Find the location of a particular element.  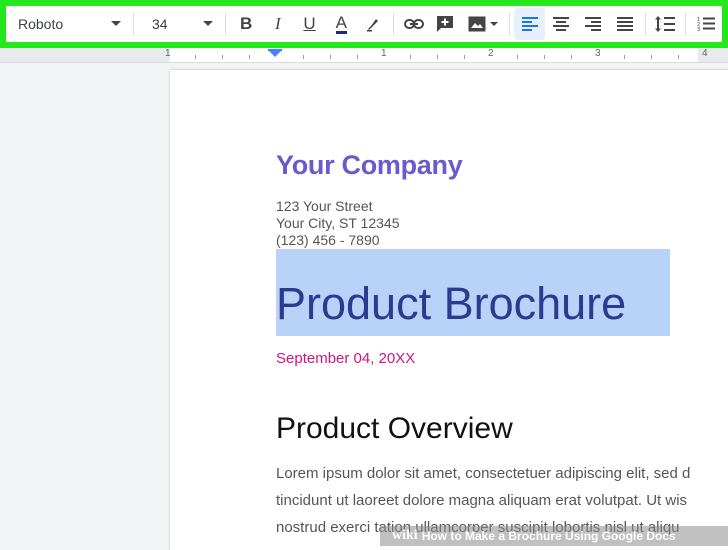

document-title: Product Brochure is located at coordinates (451, 304).